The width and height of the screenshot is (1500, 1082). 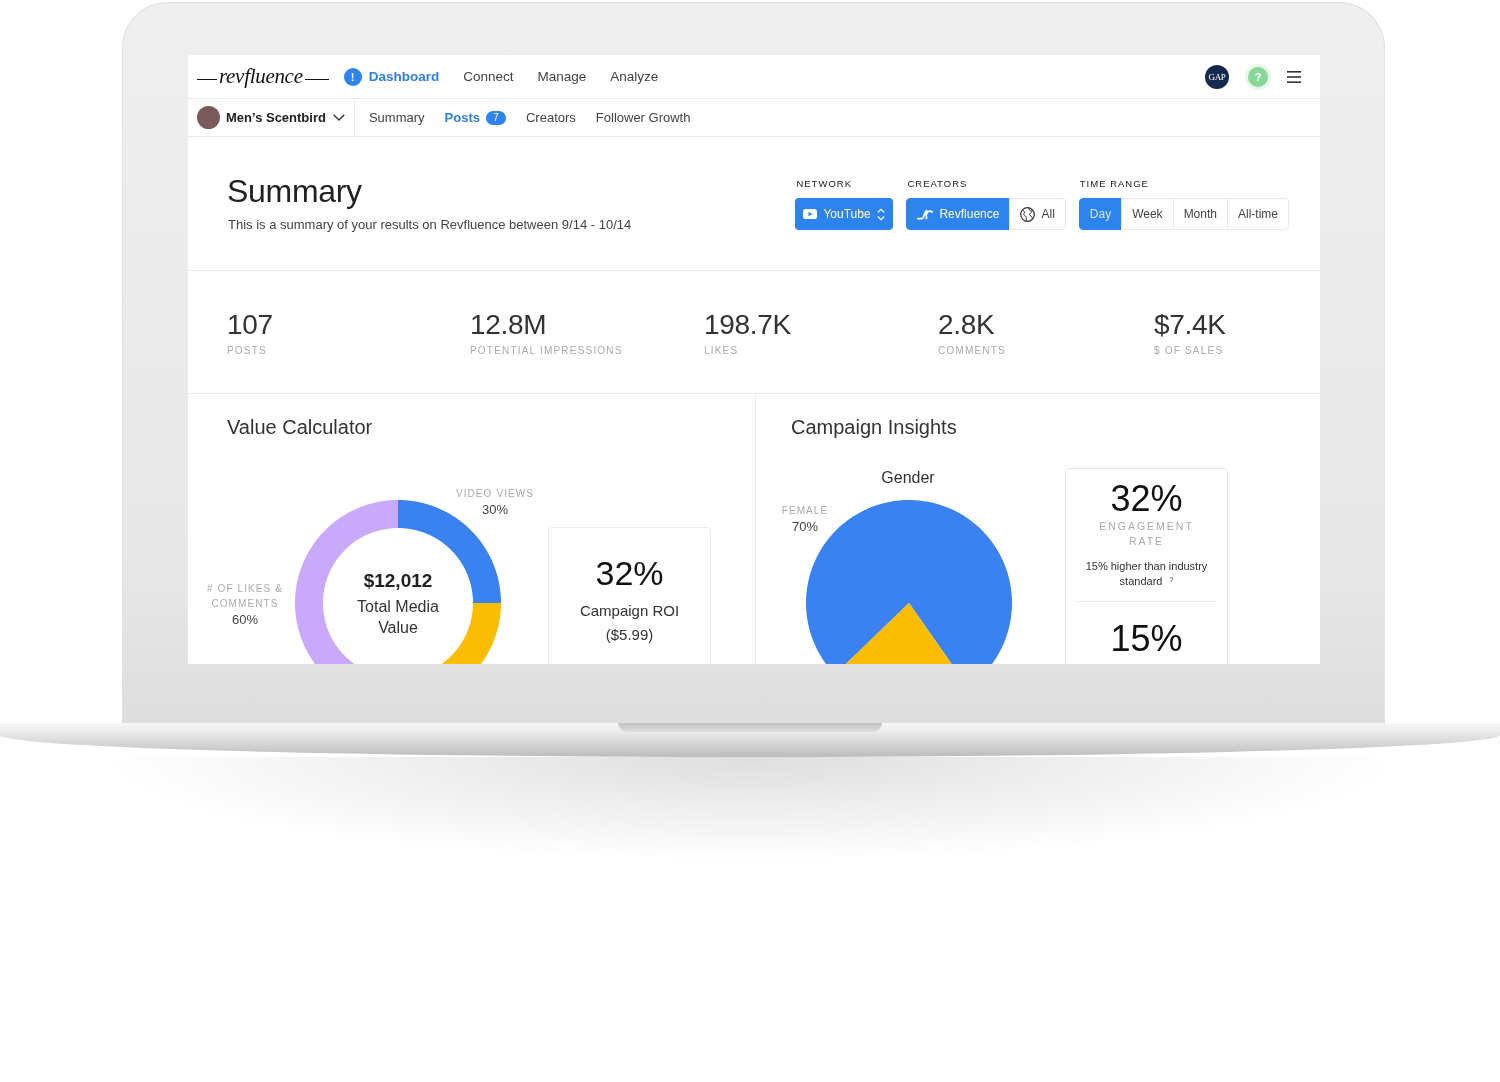 I want to click on chart-share: 70%, so click(x=805, y=527).